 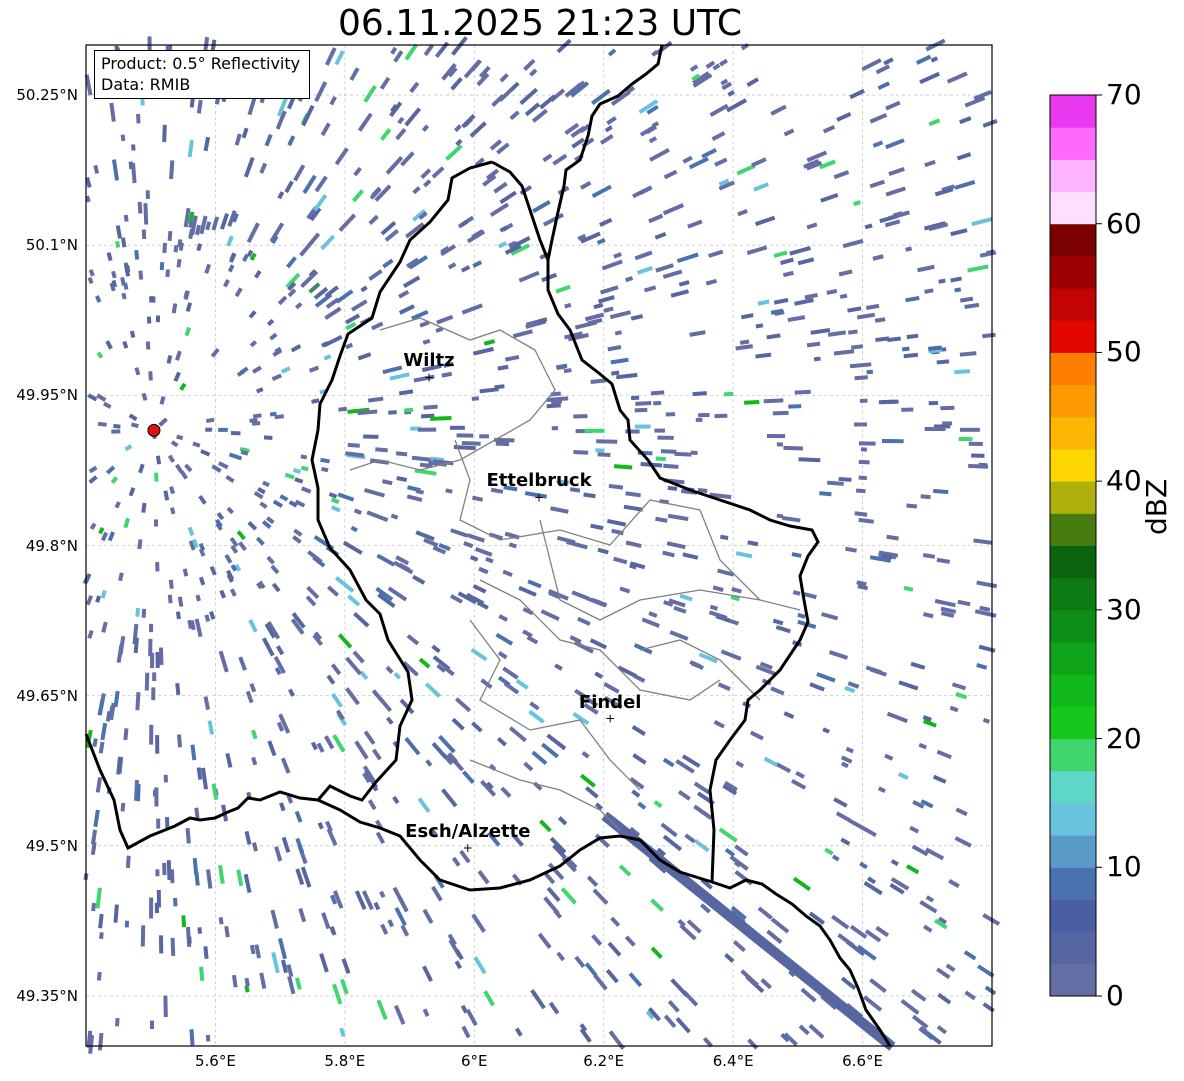 I want to click on colorbar-tick-label: 10, so click(x=1124, y=867).